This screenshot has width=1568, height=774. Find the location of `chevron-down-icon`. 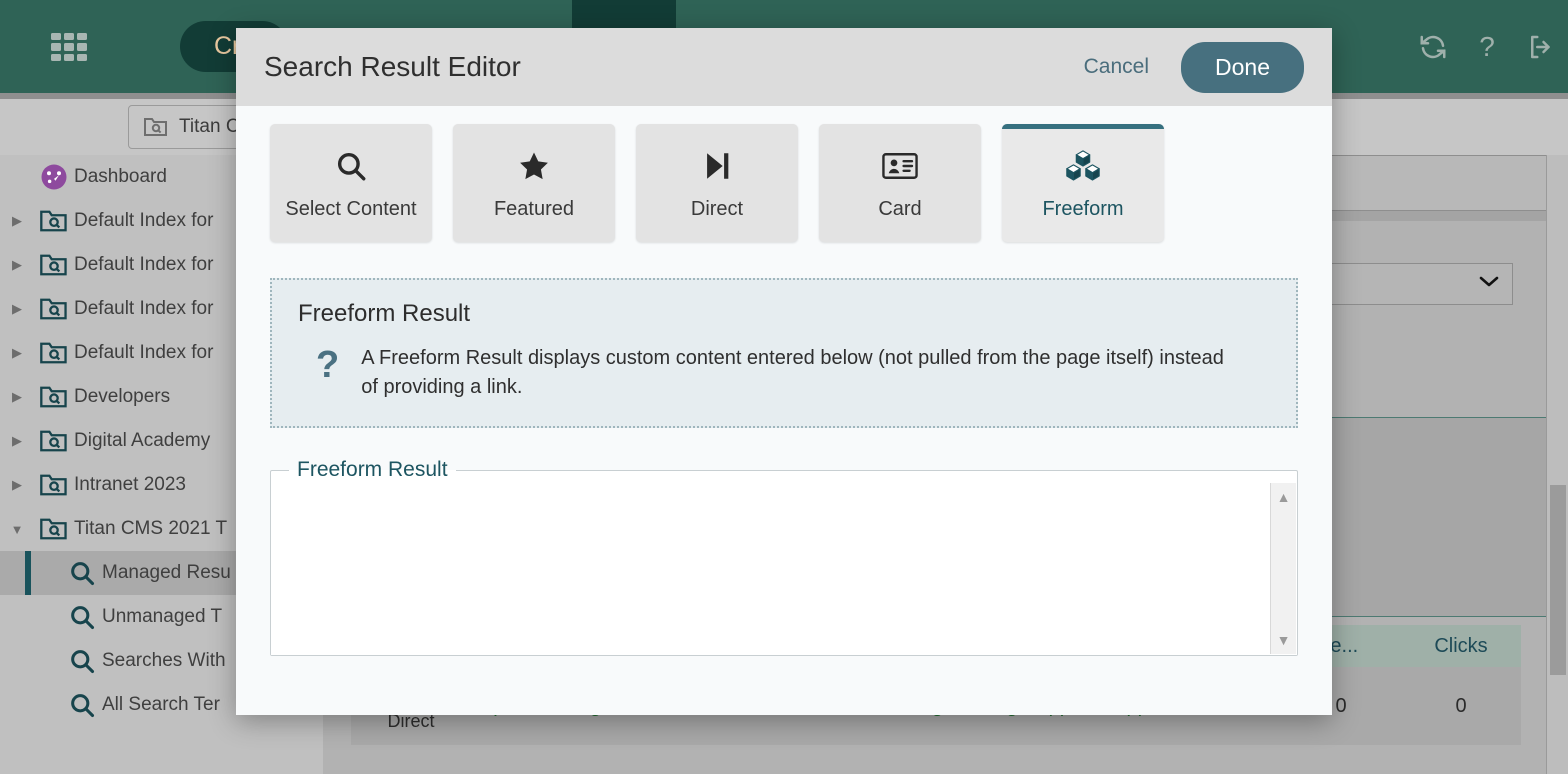

chevron-down-icon is located at coordinates (1489, 281).